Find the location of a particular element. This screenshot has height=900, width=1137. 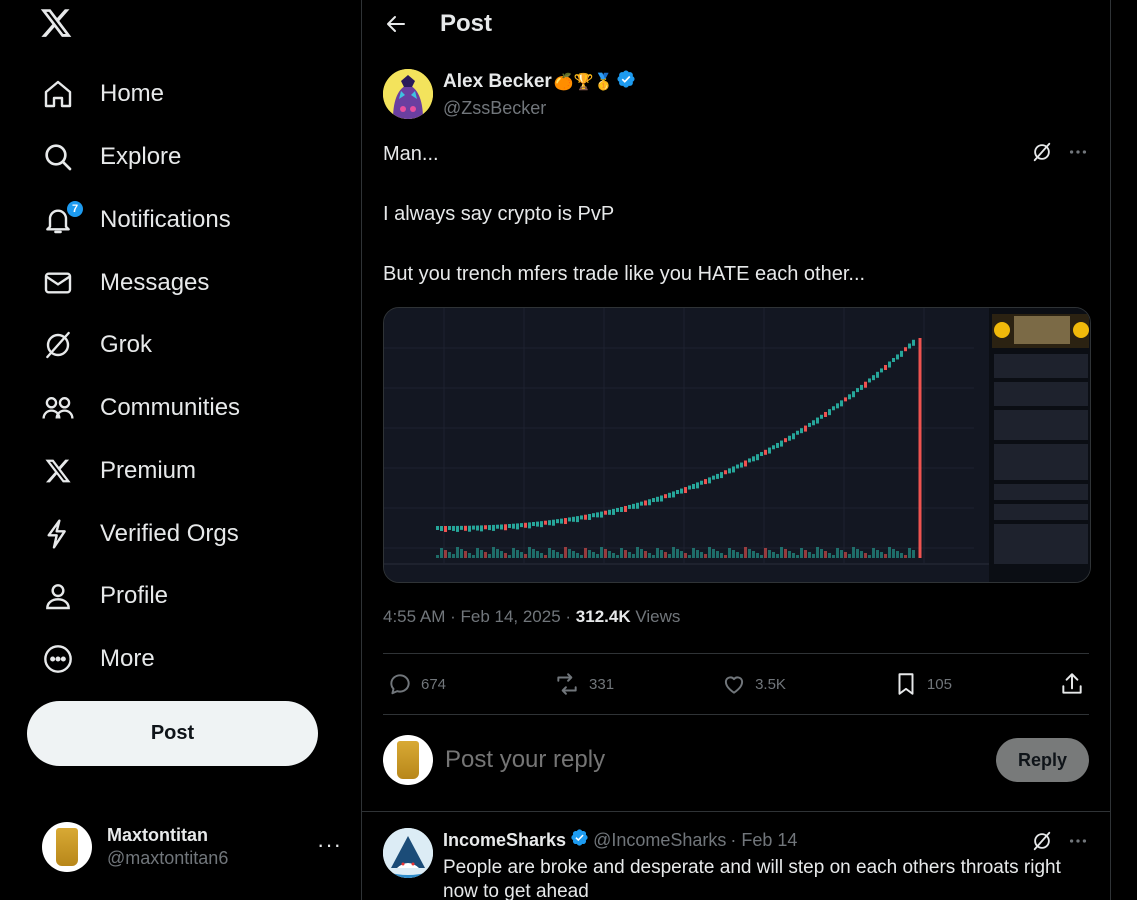

tweet-timestamp: 4:55 AM · Feb 14, 2025 · is located at coordinates (479, 616).